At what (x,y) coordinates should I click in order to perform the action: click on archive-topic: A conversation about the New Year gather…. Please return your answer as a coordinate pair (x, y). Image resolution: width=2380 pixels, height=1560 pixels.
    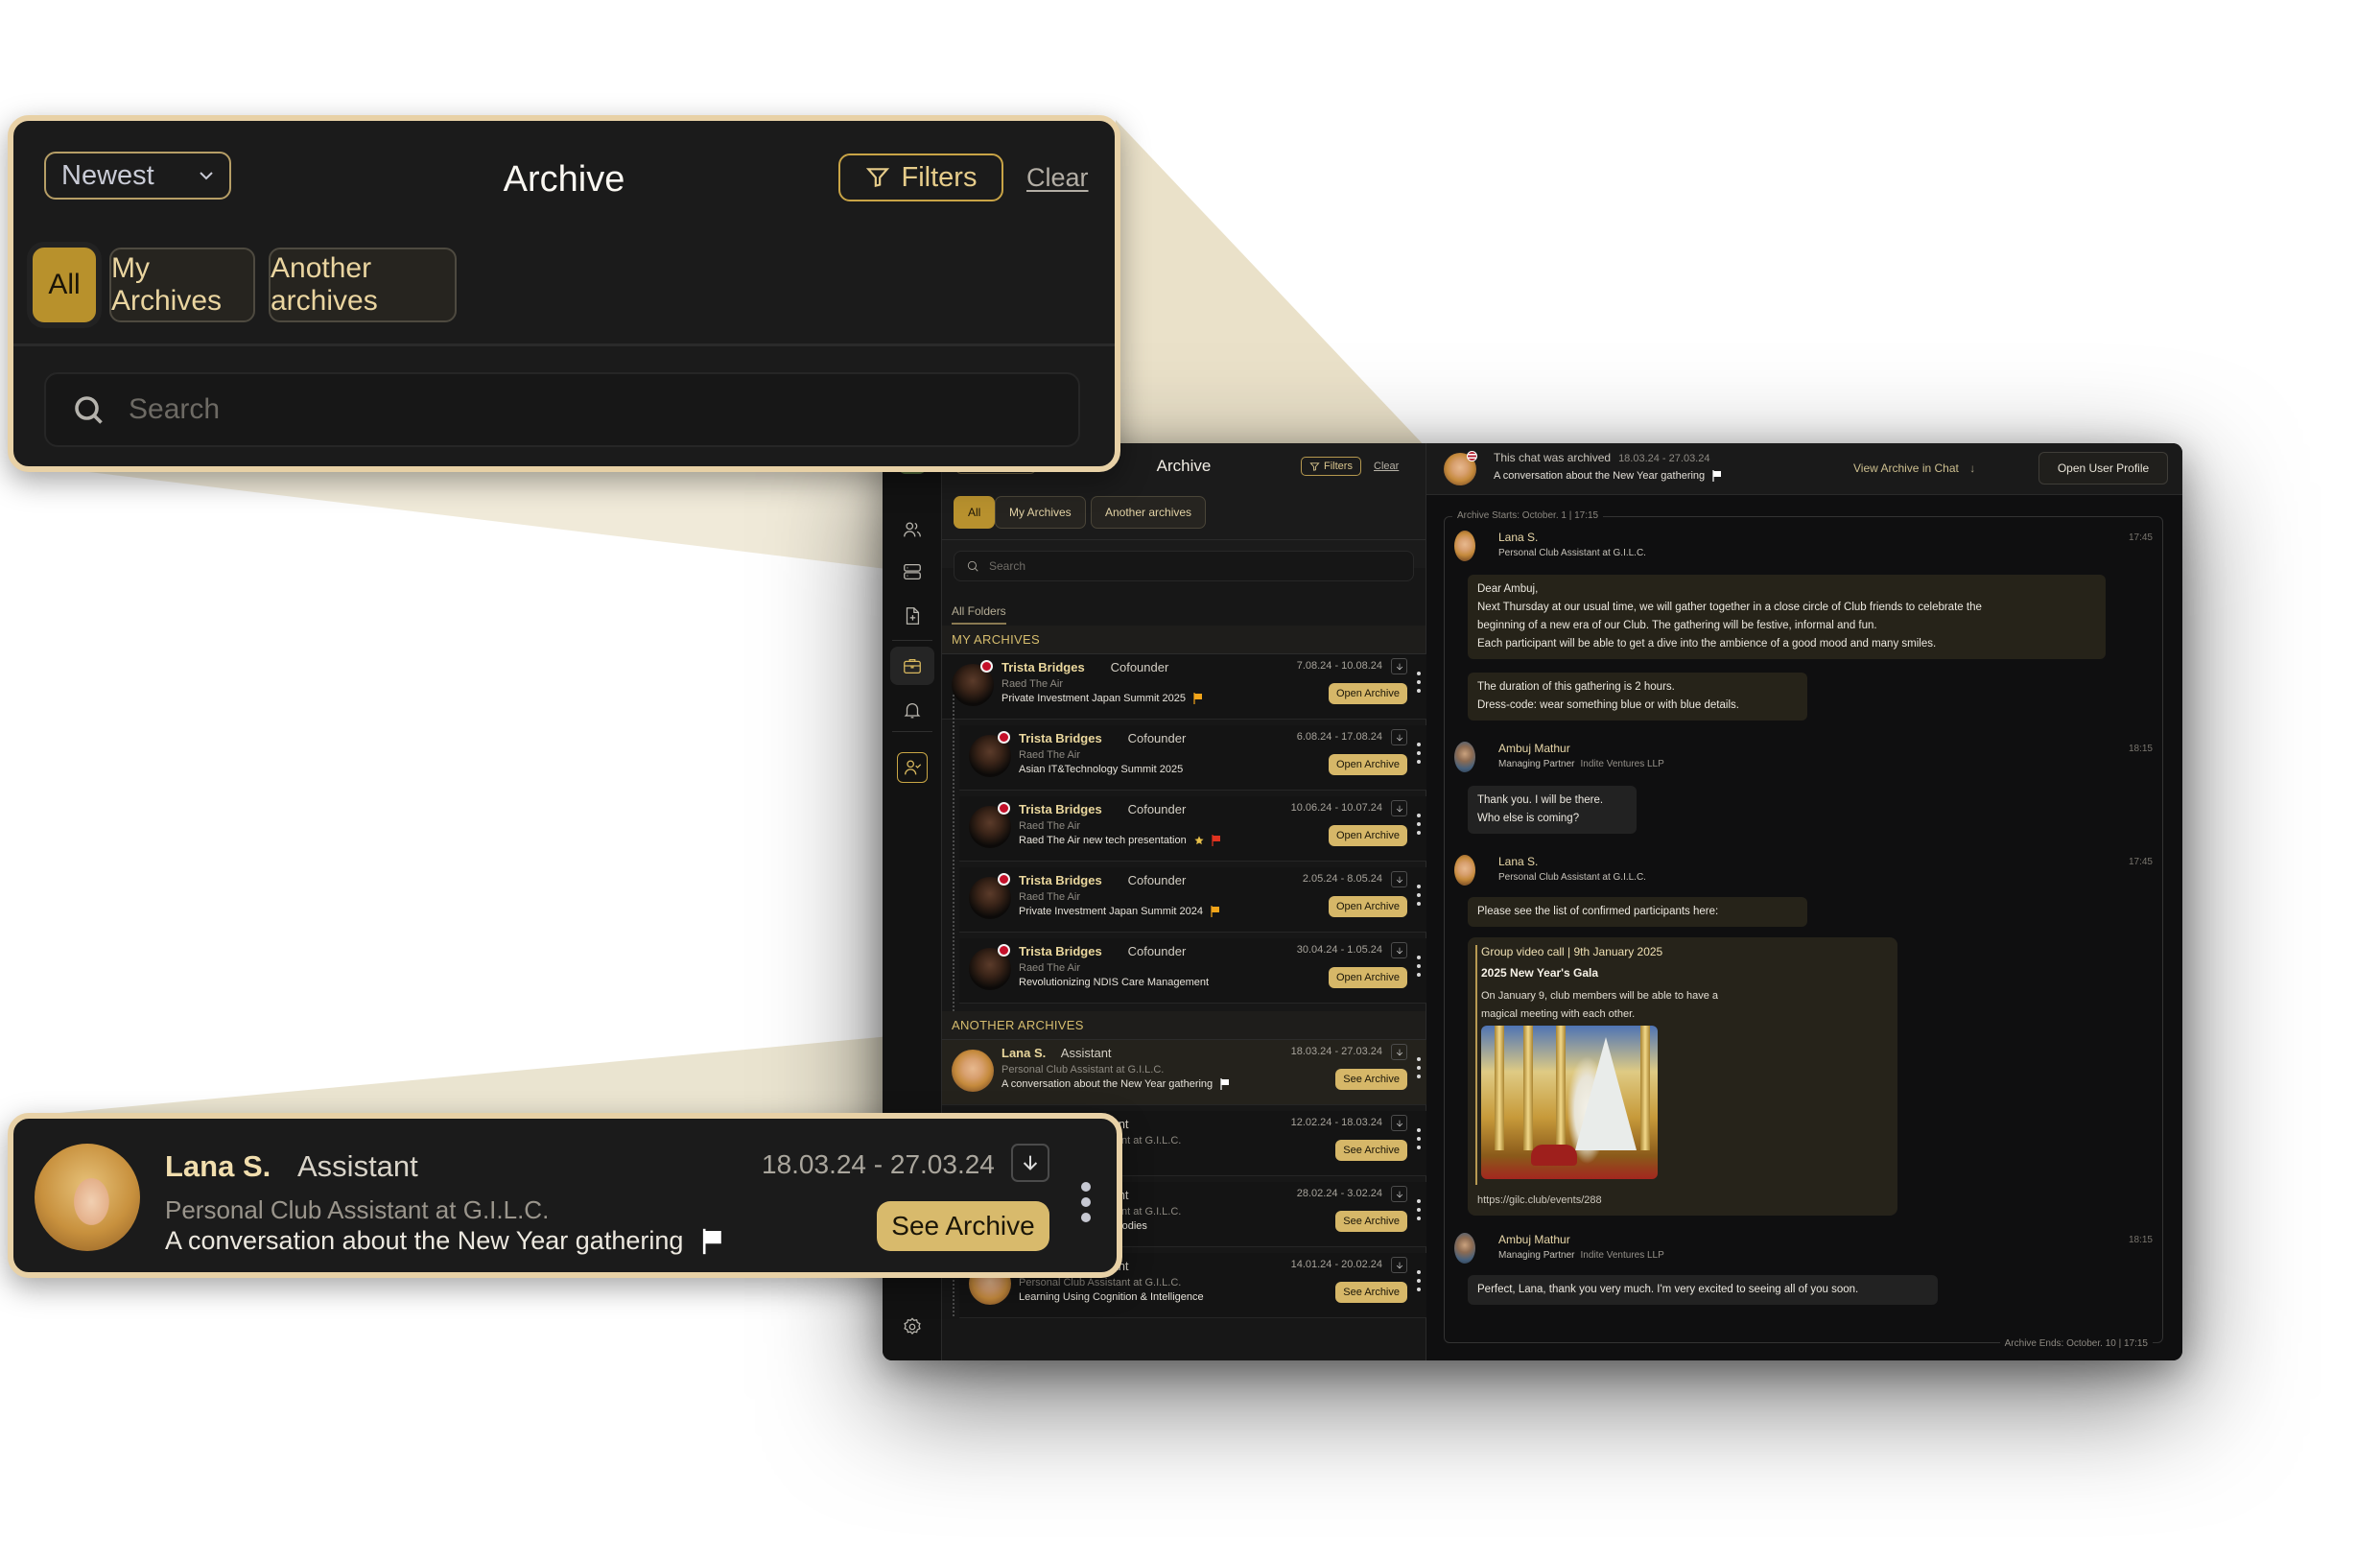
    Looking at the image, I should click on (1116, 1084).